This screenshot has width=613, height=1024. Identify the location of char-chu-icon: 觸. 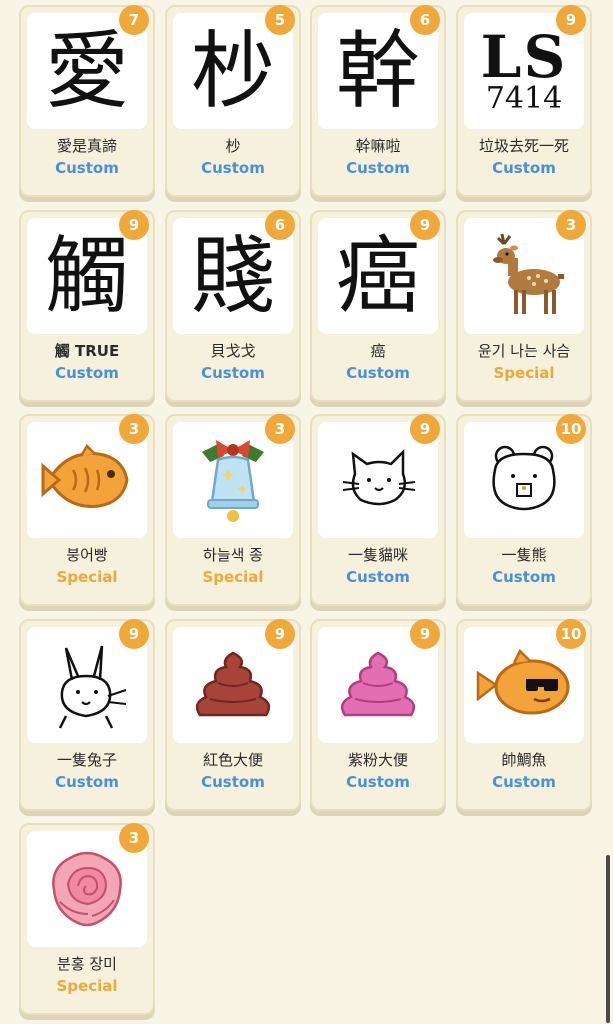
(86, 276).